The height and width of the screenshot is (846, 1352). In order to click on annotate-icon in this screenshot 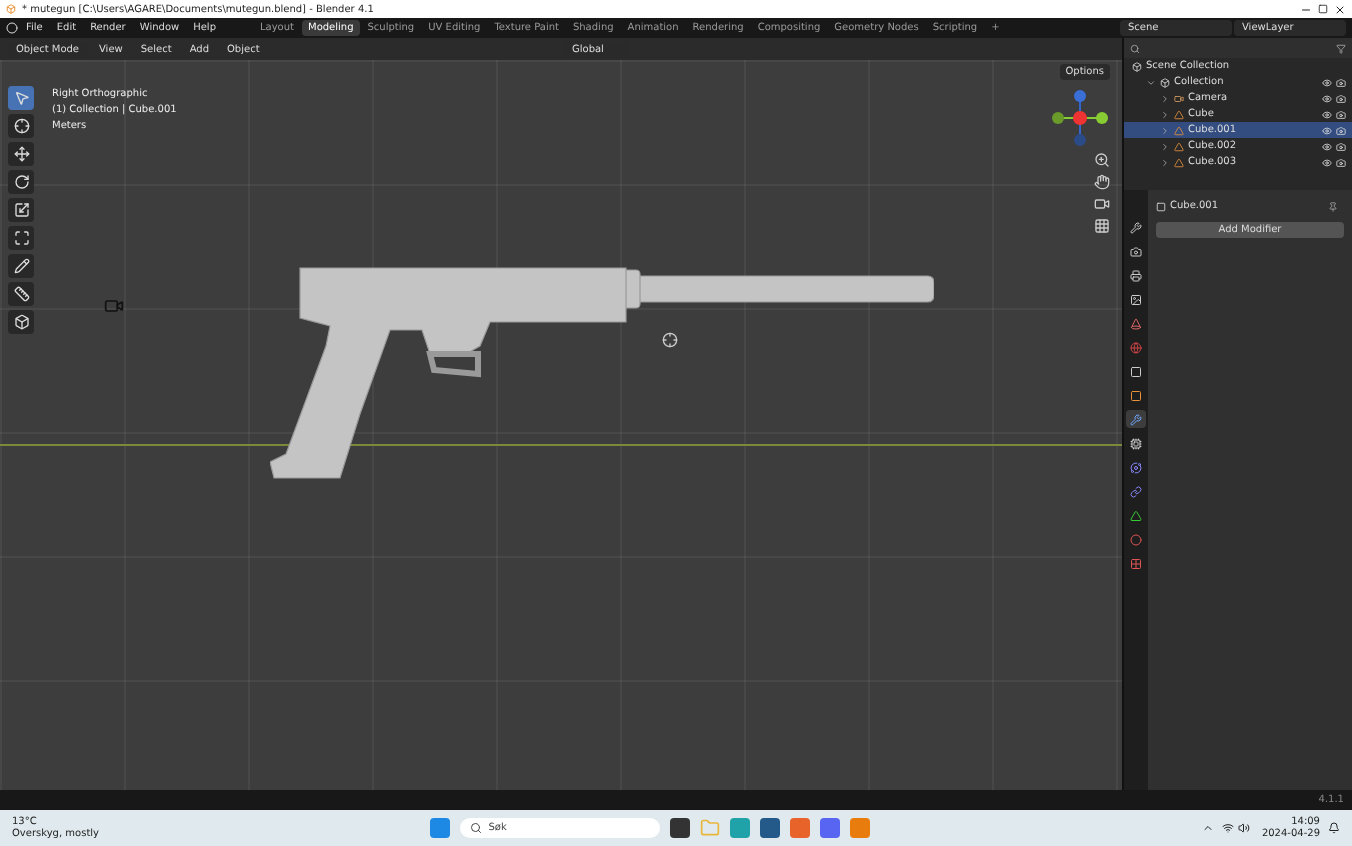, I will do `click(21, 266)`.